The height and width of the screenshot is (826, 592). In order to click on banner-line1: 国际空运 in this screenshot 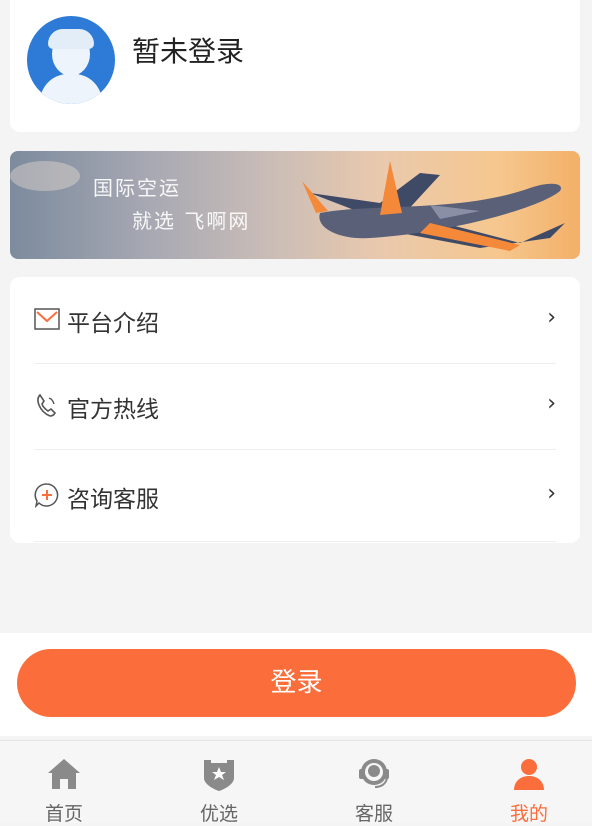, I will do `click(137, 188)`.